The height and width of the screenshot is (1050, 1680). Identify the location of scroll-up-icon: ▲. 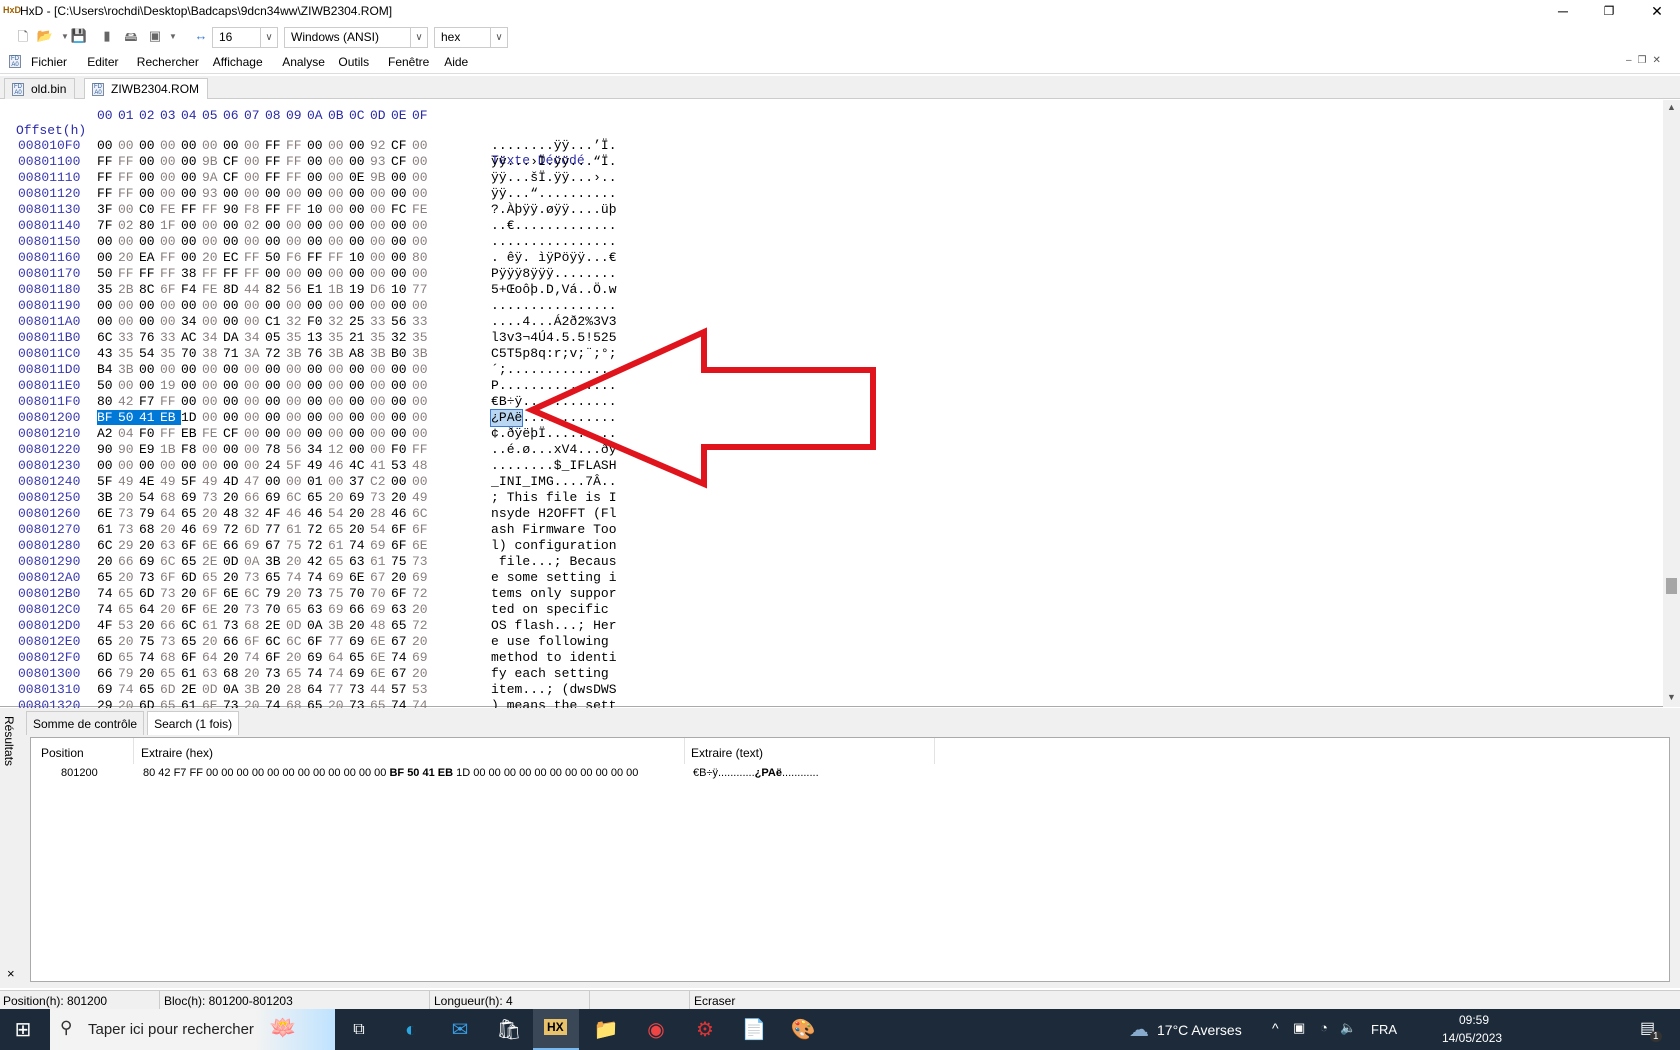
(1671, 107).